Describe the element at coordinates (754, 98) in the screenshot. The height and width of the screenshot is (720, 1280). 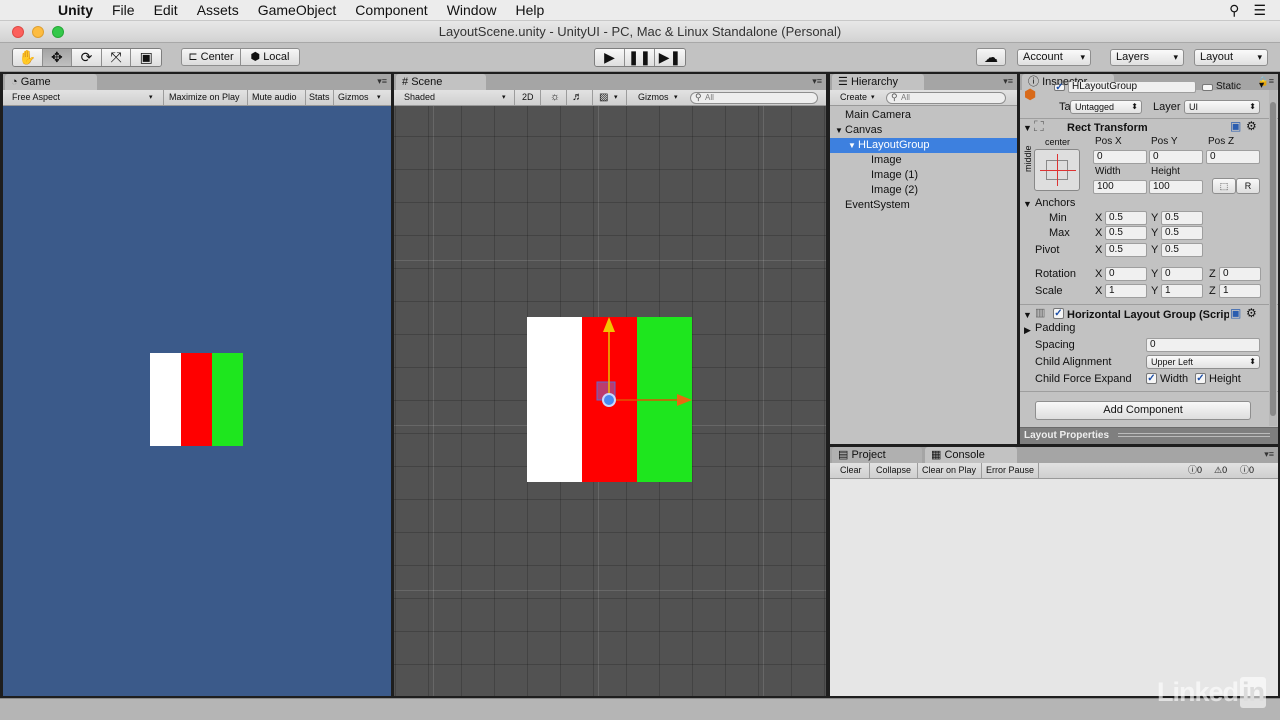
I see `scene-search-input: All` at that location.